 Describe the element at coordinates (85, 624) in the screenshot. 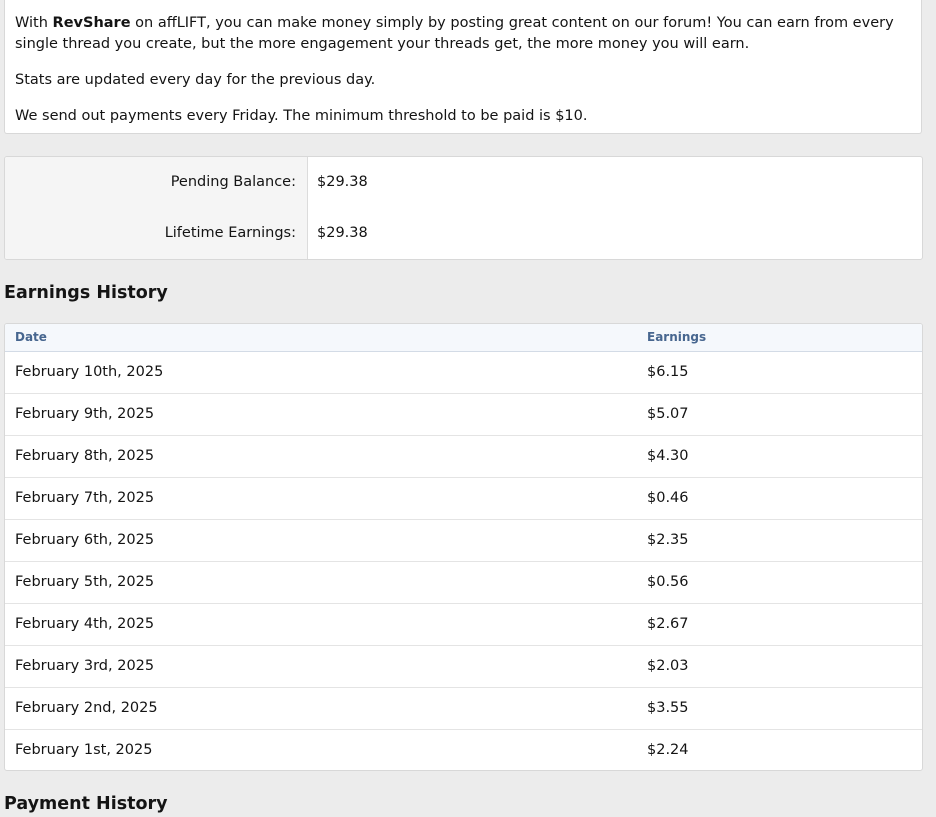

I see `row-date: February 4th, 2025` at that location.